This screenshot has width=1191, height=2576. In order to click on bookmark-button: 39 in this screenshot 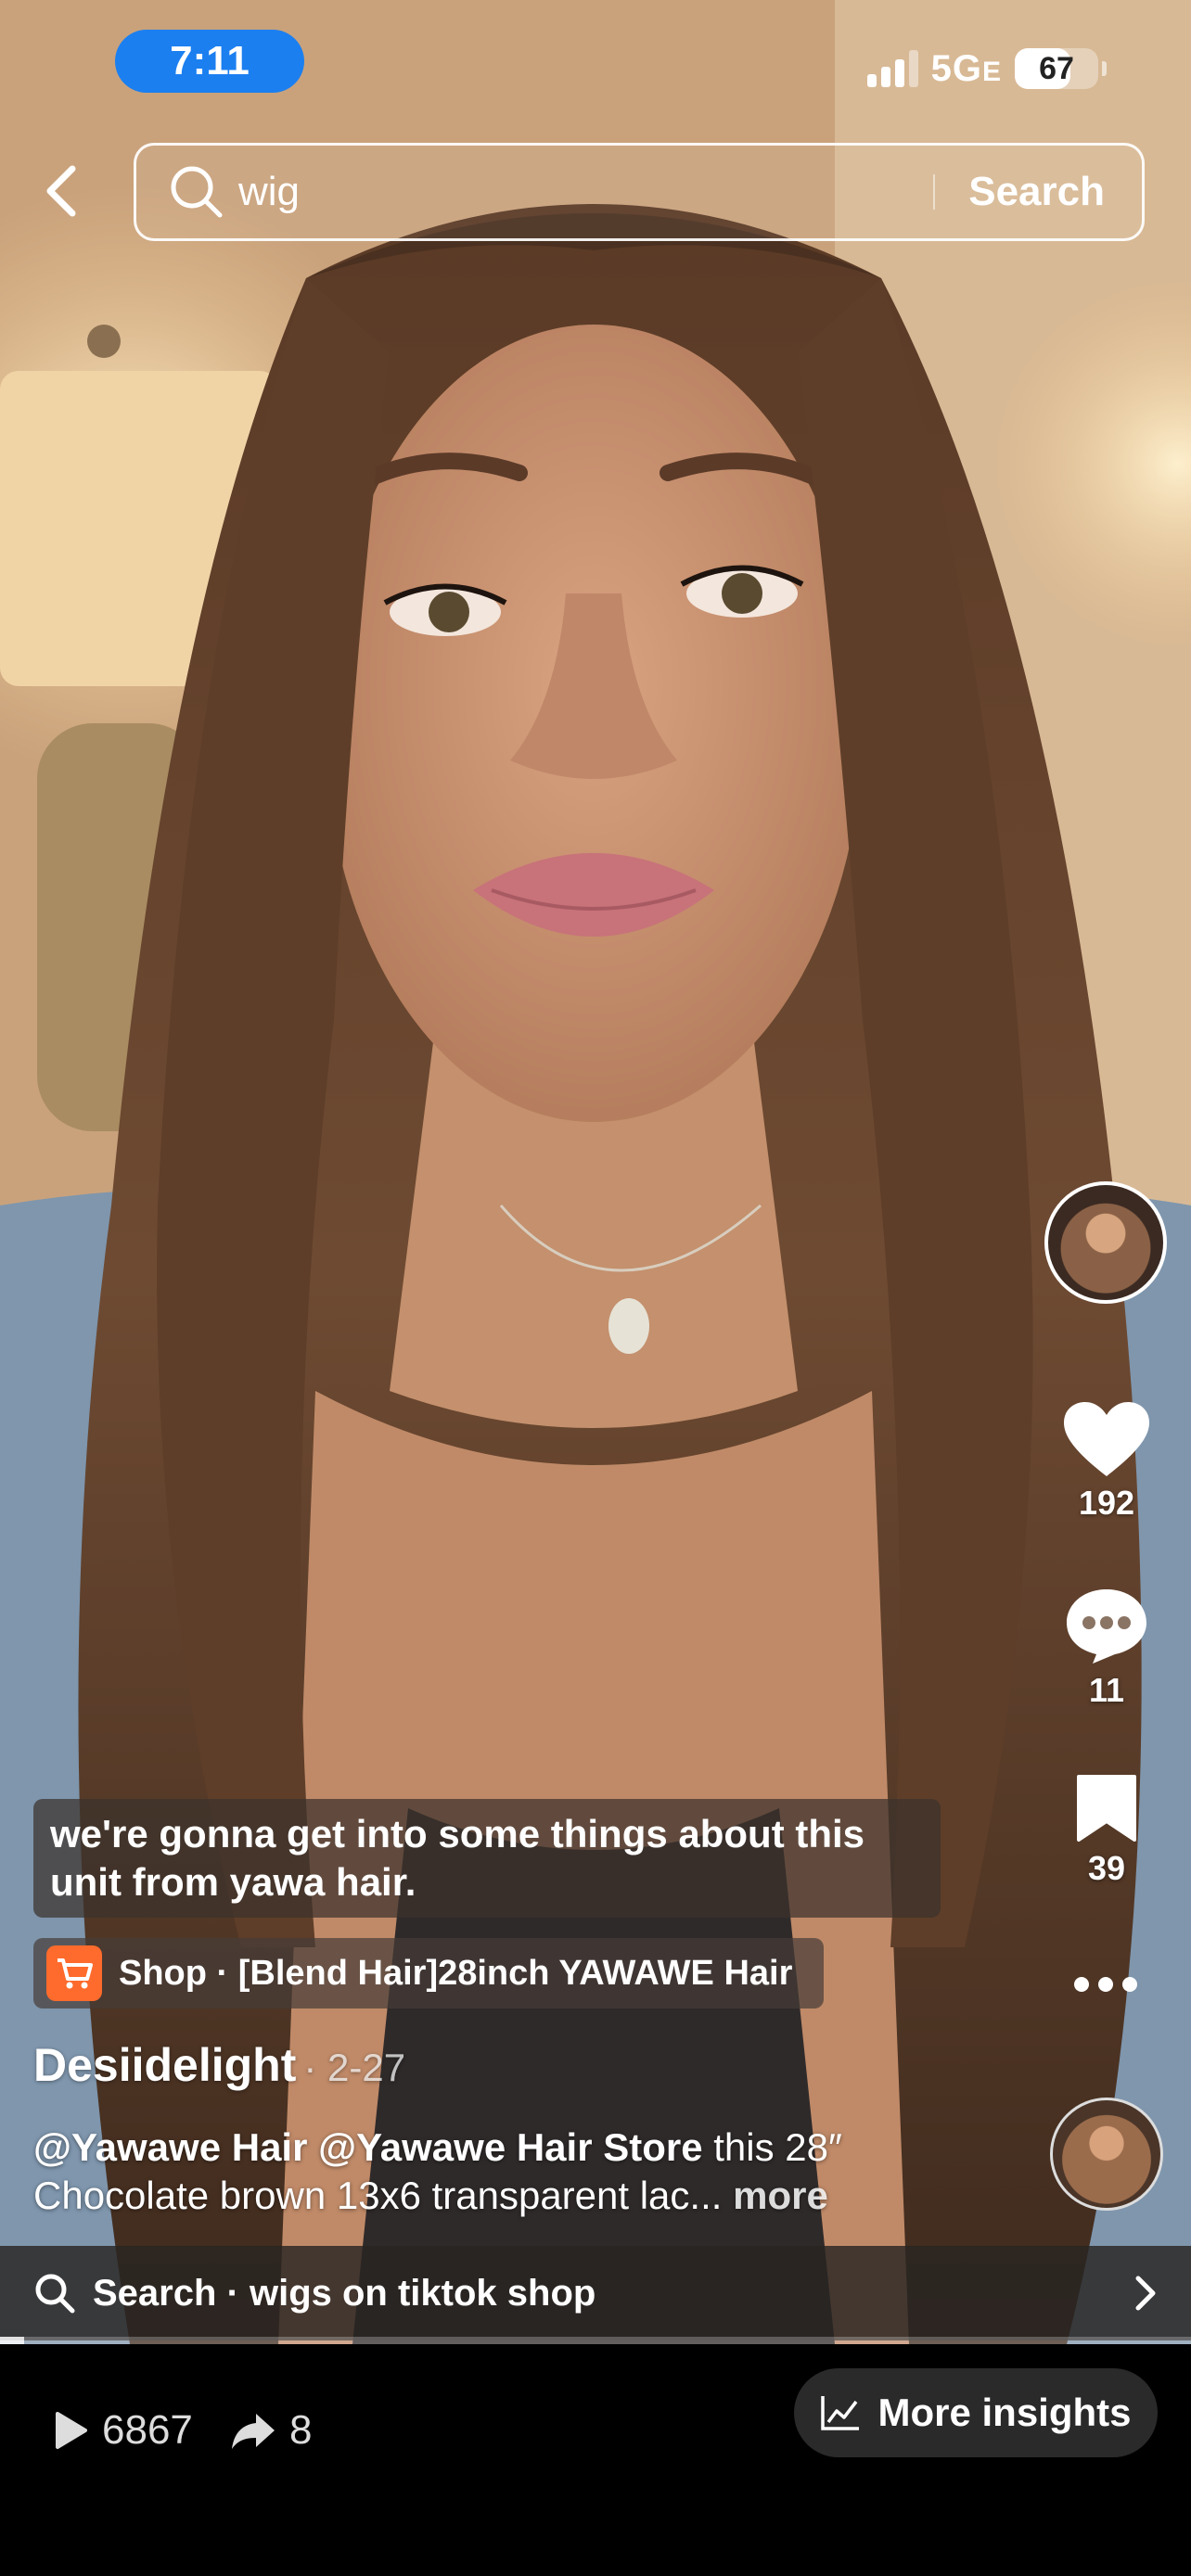, I will do `click(1106, 1831)`.